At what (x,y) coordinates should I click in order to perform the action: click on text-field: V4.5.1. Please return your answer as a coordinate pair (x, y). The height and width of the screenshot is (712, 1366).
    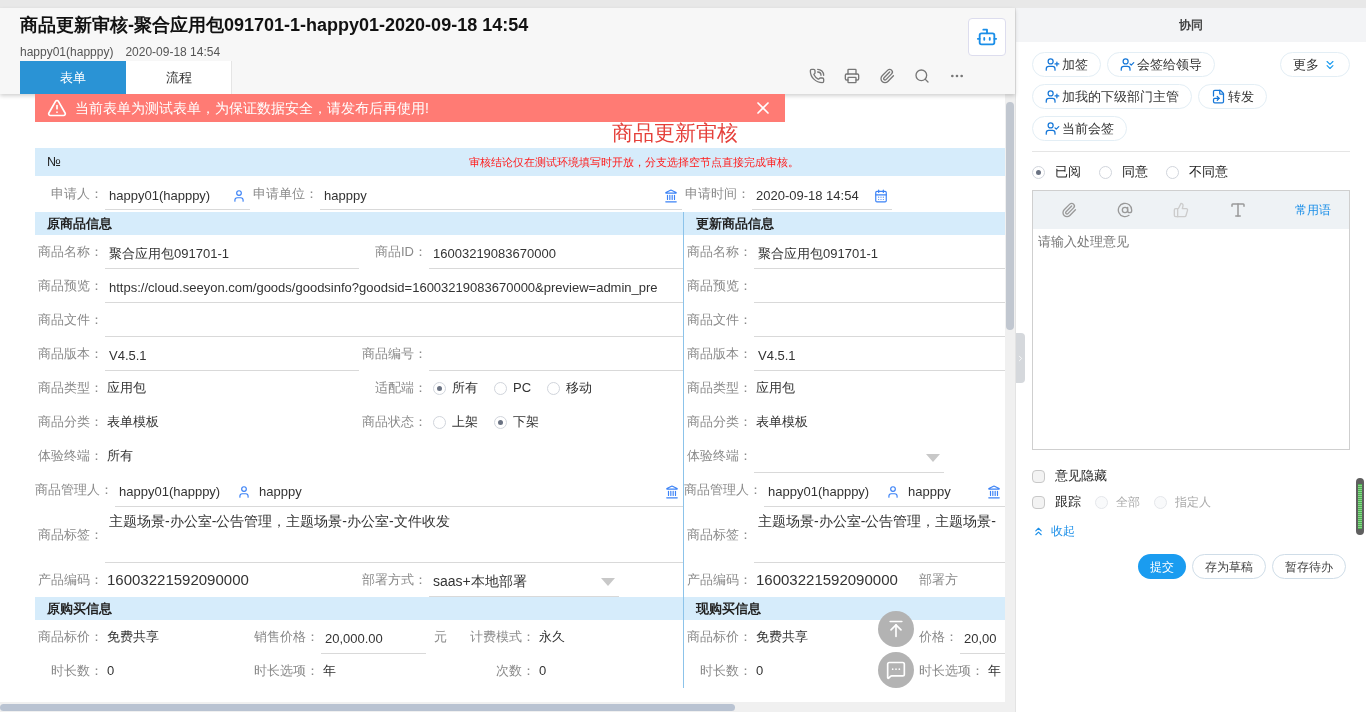
    Looking at the image, I should click on (232, 356).